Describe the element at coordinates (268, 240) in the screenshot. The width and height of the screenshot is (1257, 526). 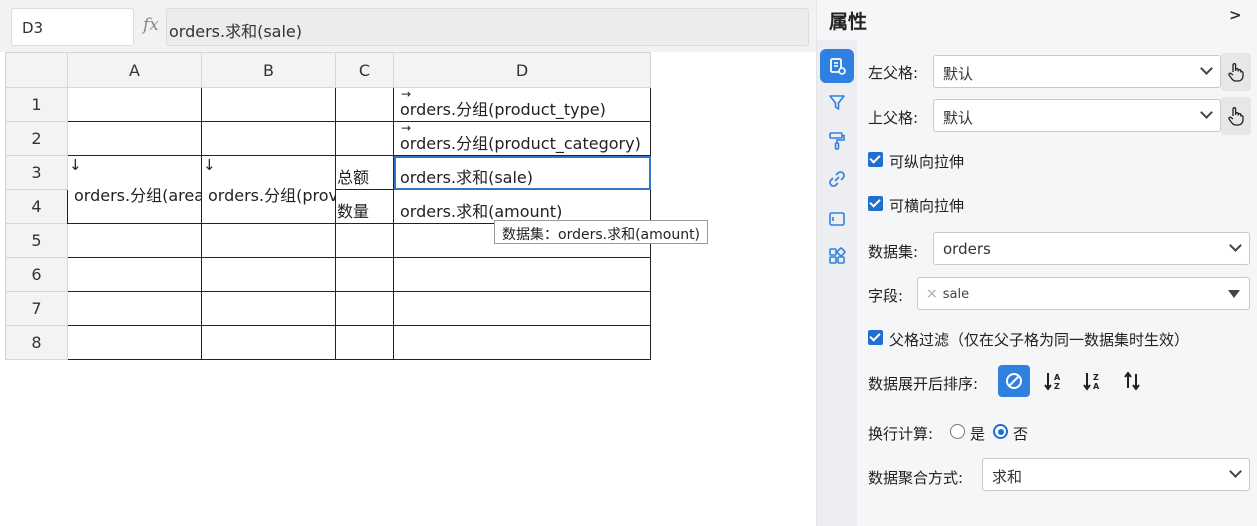
I see `cell-B5` at that location.